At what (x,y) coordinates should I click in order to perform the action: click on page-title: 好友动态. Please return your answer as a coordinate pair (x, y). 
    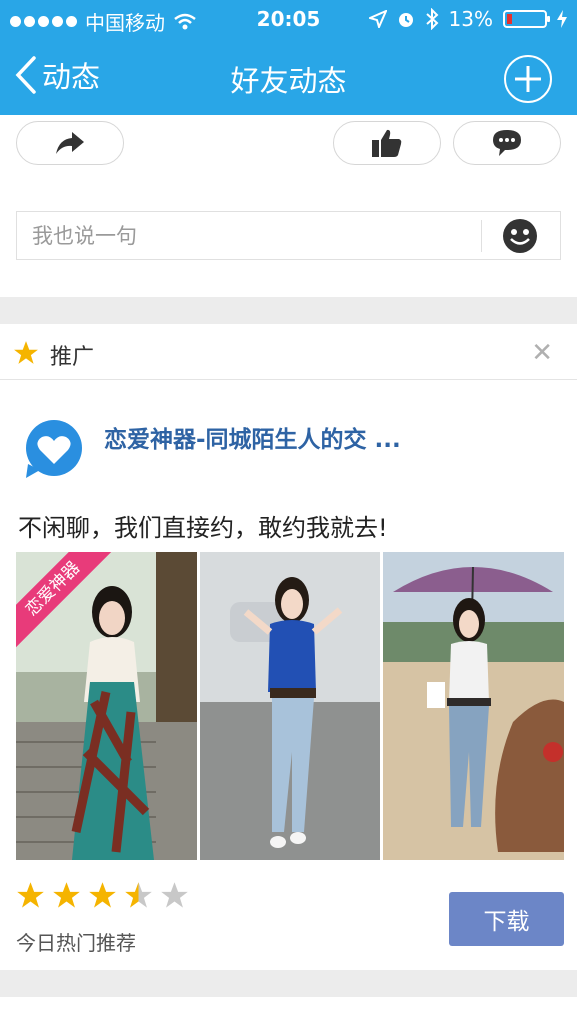
    Looking at the image, I should click on (288, 81).